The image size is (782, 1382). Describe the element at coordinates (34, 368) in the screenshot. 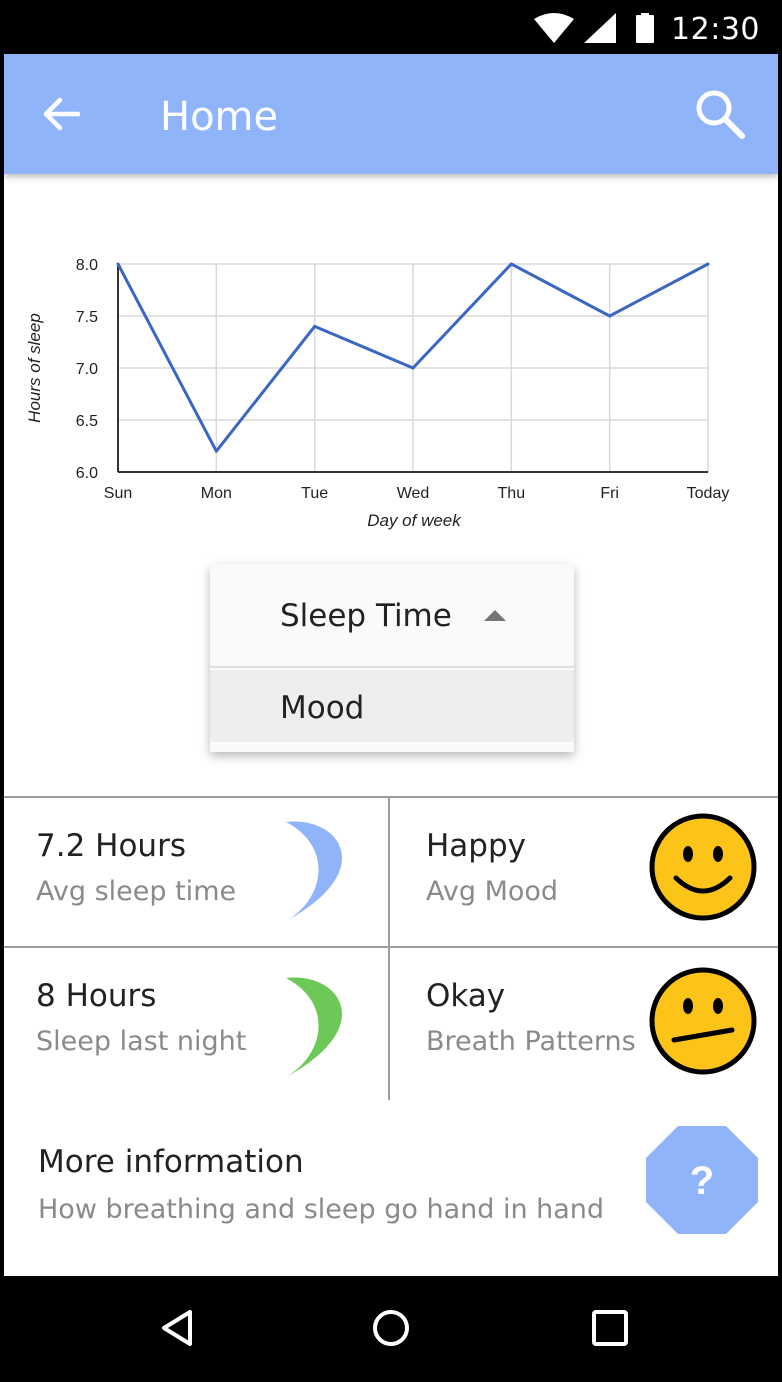

I see `y-axis-label: Hours of sleep` at that location.